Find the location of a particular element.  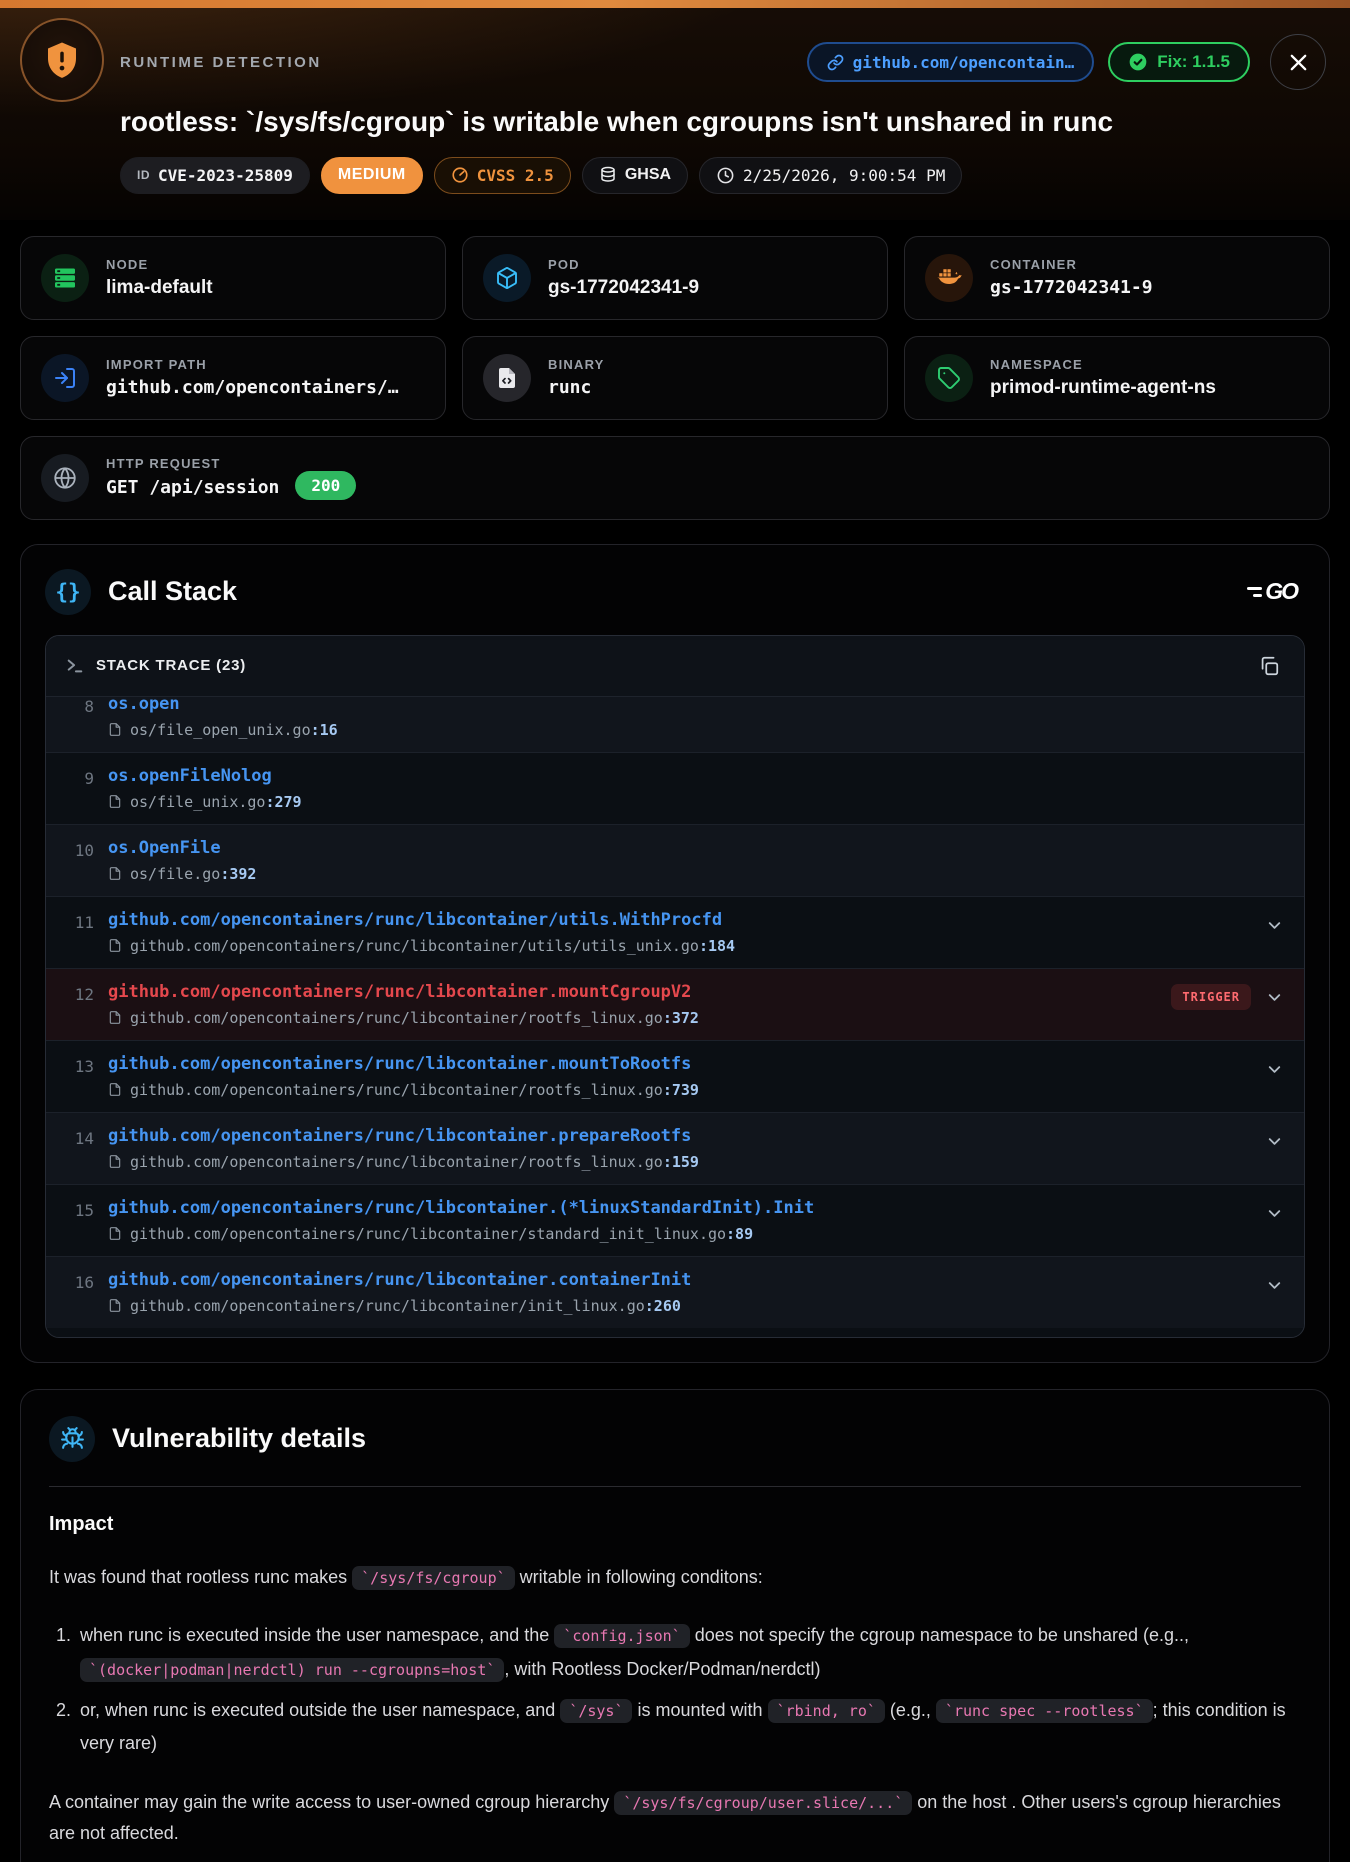

card-label: BINARY is located at coordinates (576, 365).